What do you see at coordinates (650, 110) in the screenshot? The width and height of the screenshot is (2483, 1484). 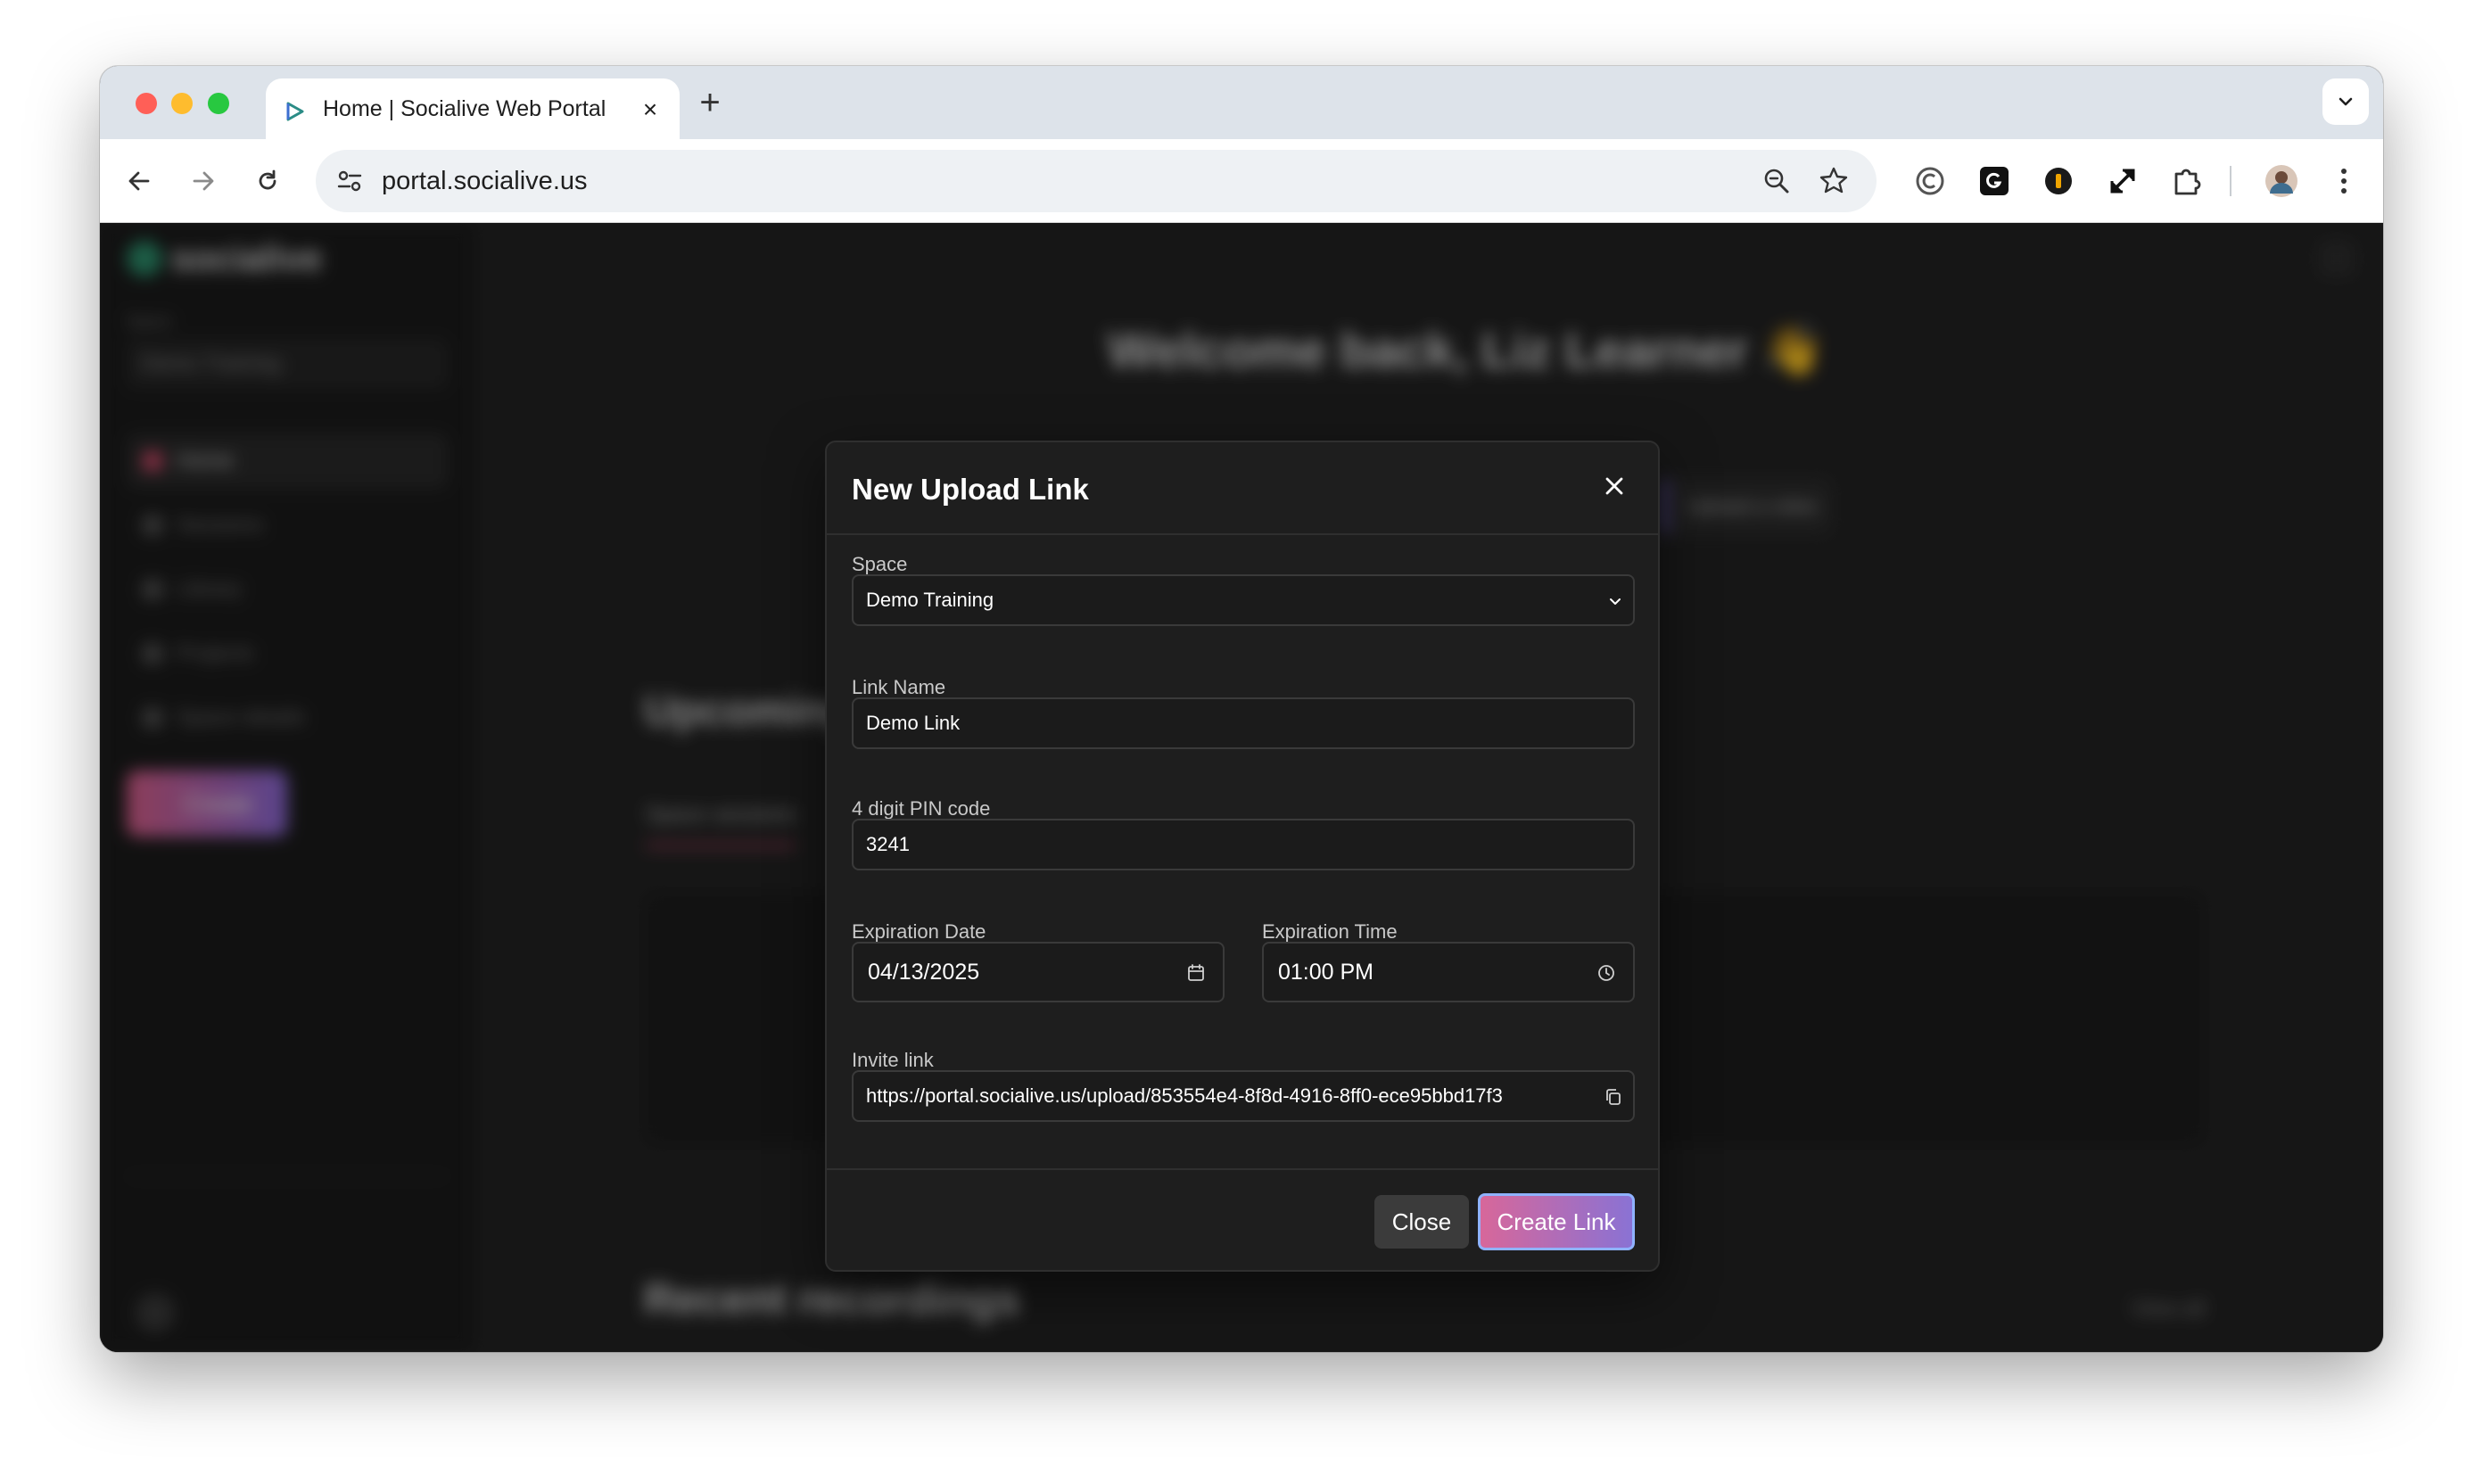 I see `tab-close-icon: ×` at bounding box center [650, 110].